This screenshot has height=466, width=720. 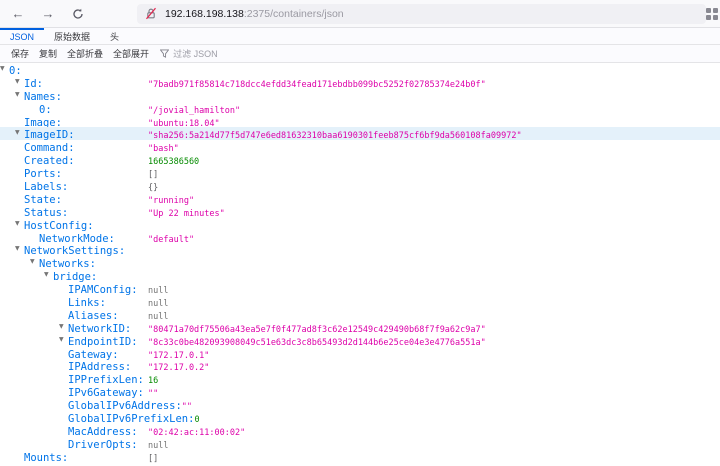 I want to click on json-row: ▼ Networks:, so click(x=360, y=263).